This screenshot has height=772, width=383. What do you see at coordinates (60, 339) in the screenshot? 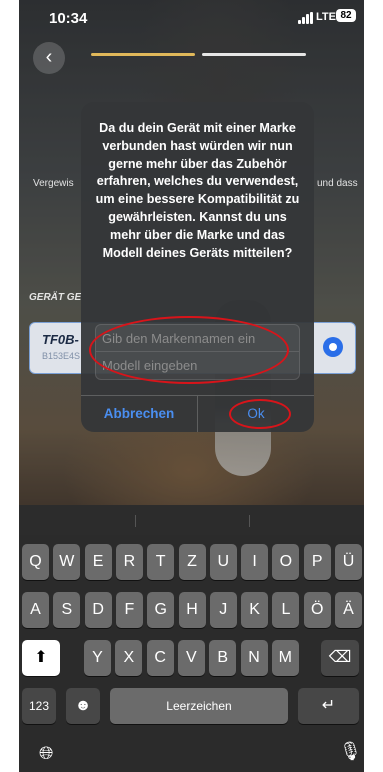
I see `device-name: TF0B-` at bounding box center [60, 339].